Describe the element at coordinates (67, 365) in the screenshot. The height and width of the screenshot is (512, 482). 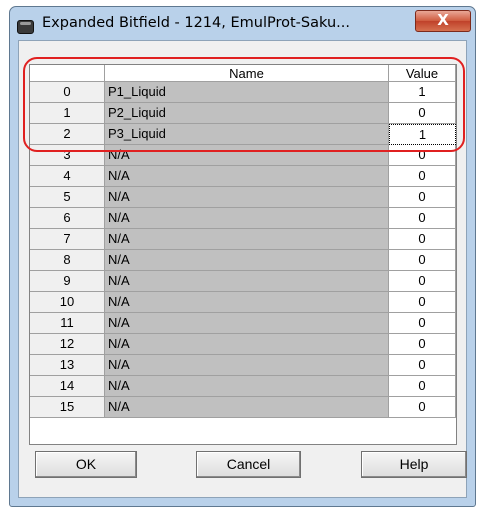
I see `row-index: 13` at that location.